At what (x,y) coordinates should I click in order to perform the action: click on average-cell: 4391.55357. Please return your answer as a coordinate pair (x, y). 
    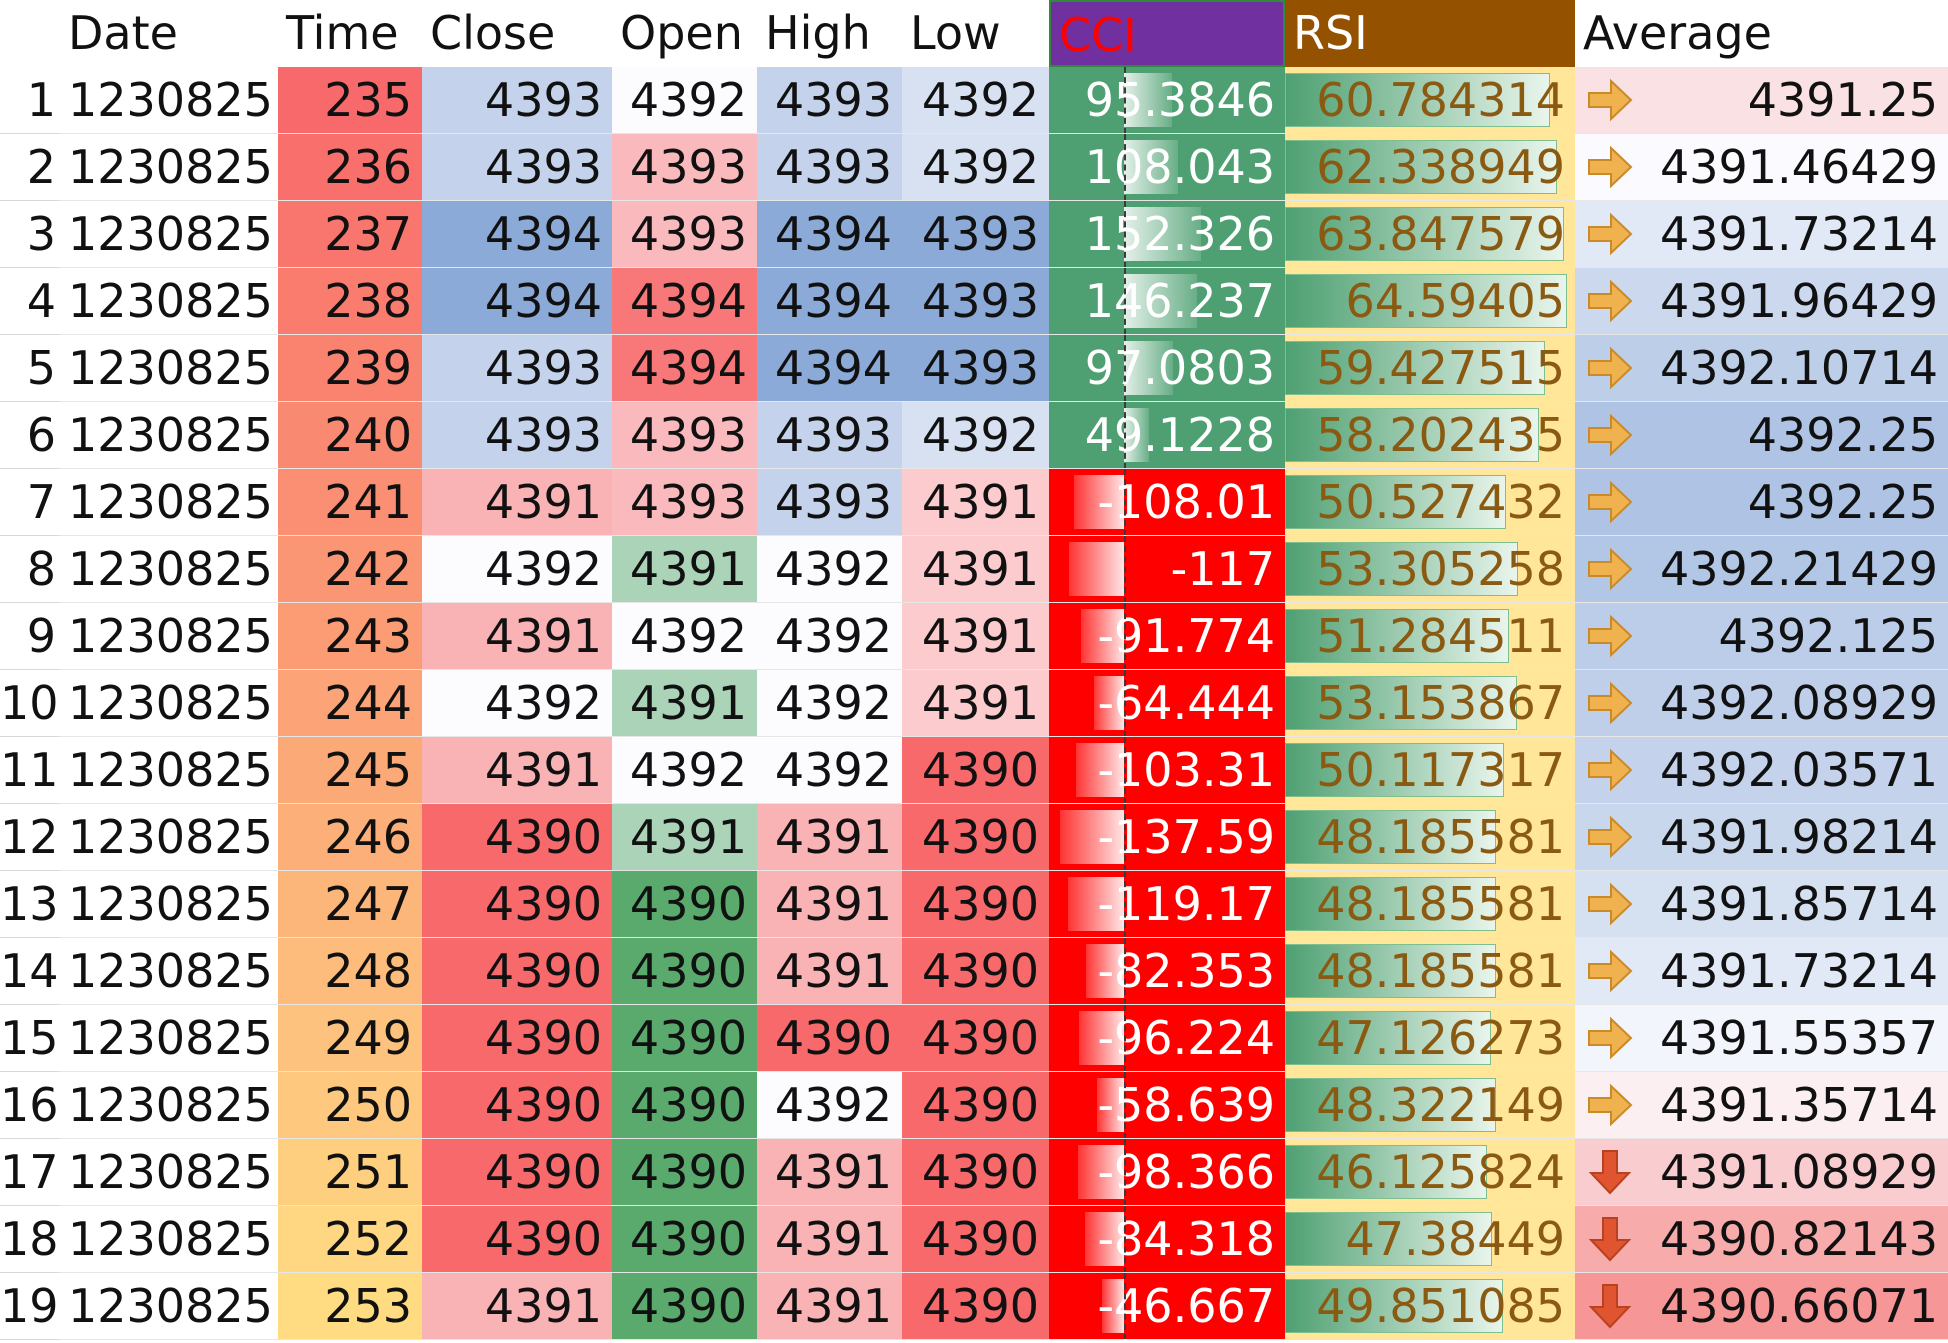
    Looking at the image, I should click on (1761, 1038).